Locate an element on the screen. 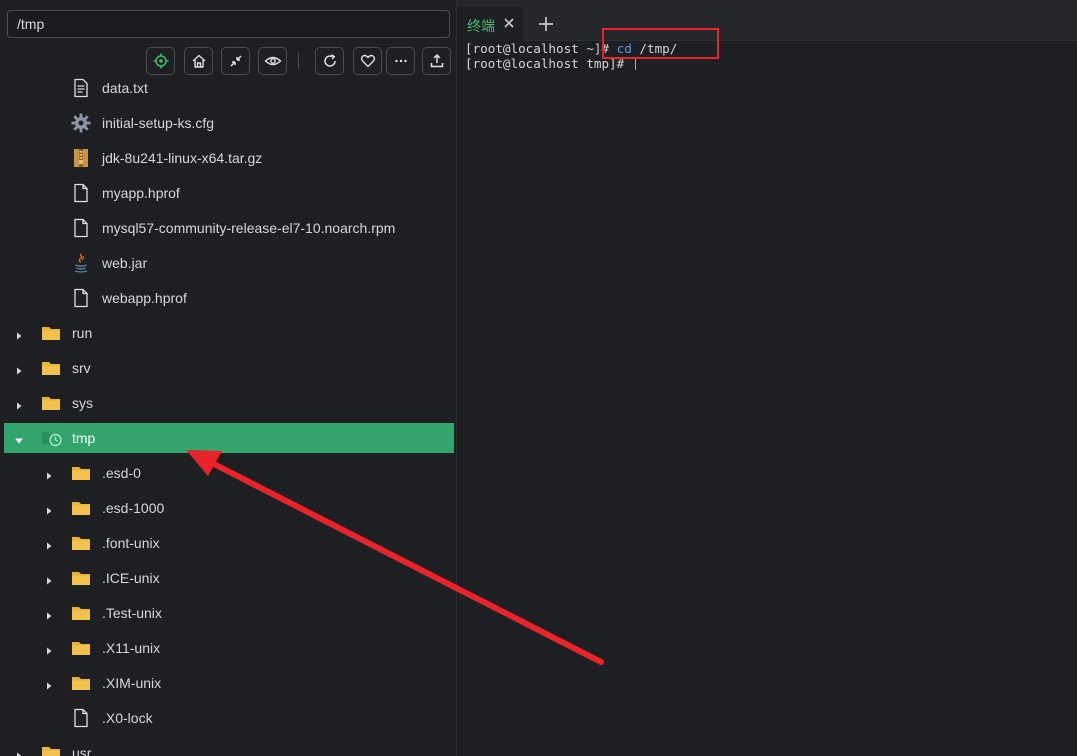  more-icon is located at coordinates (400, 61).